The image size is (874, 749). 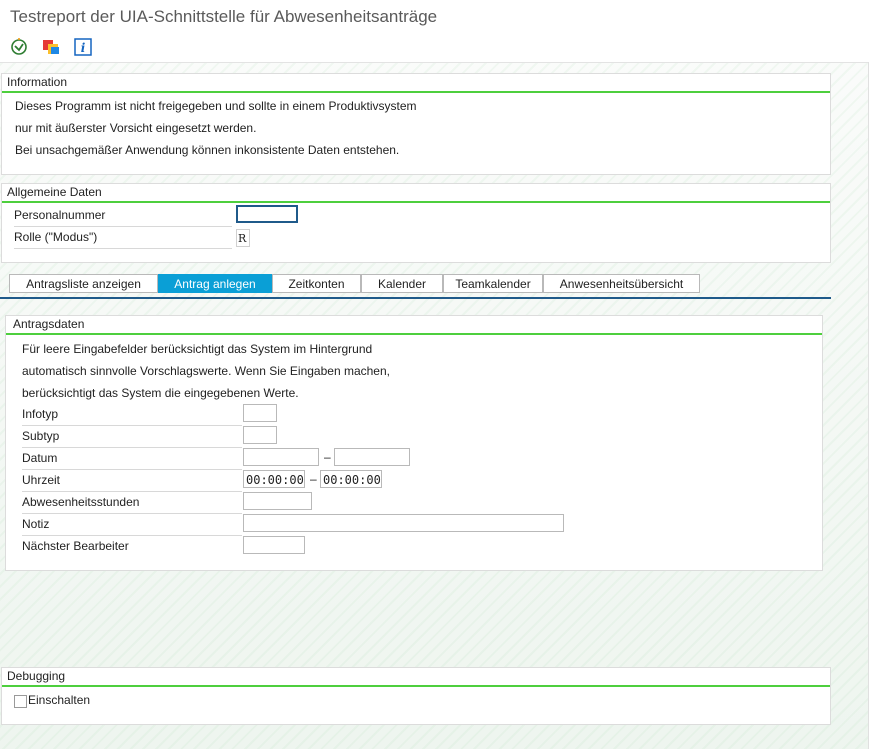 I want to click on absence-hours-input, so click(x=277, y=501).